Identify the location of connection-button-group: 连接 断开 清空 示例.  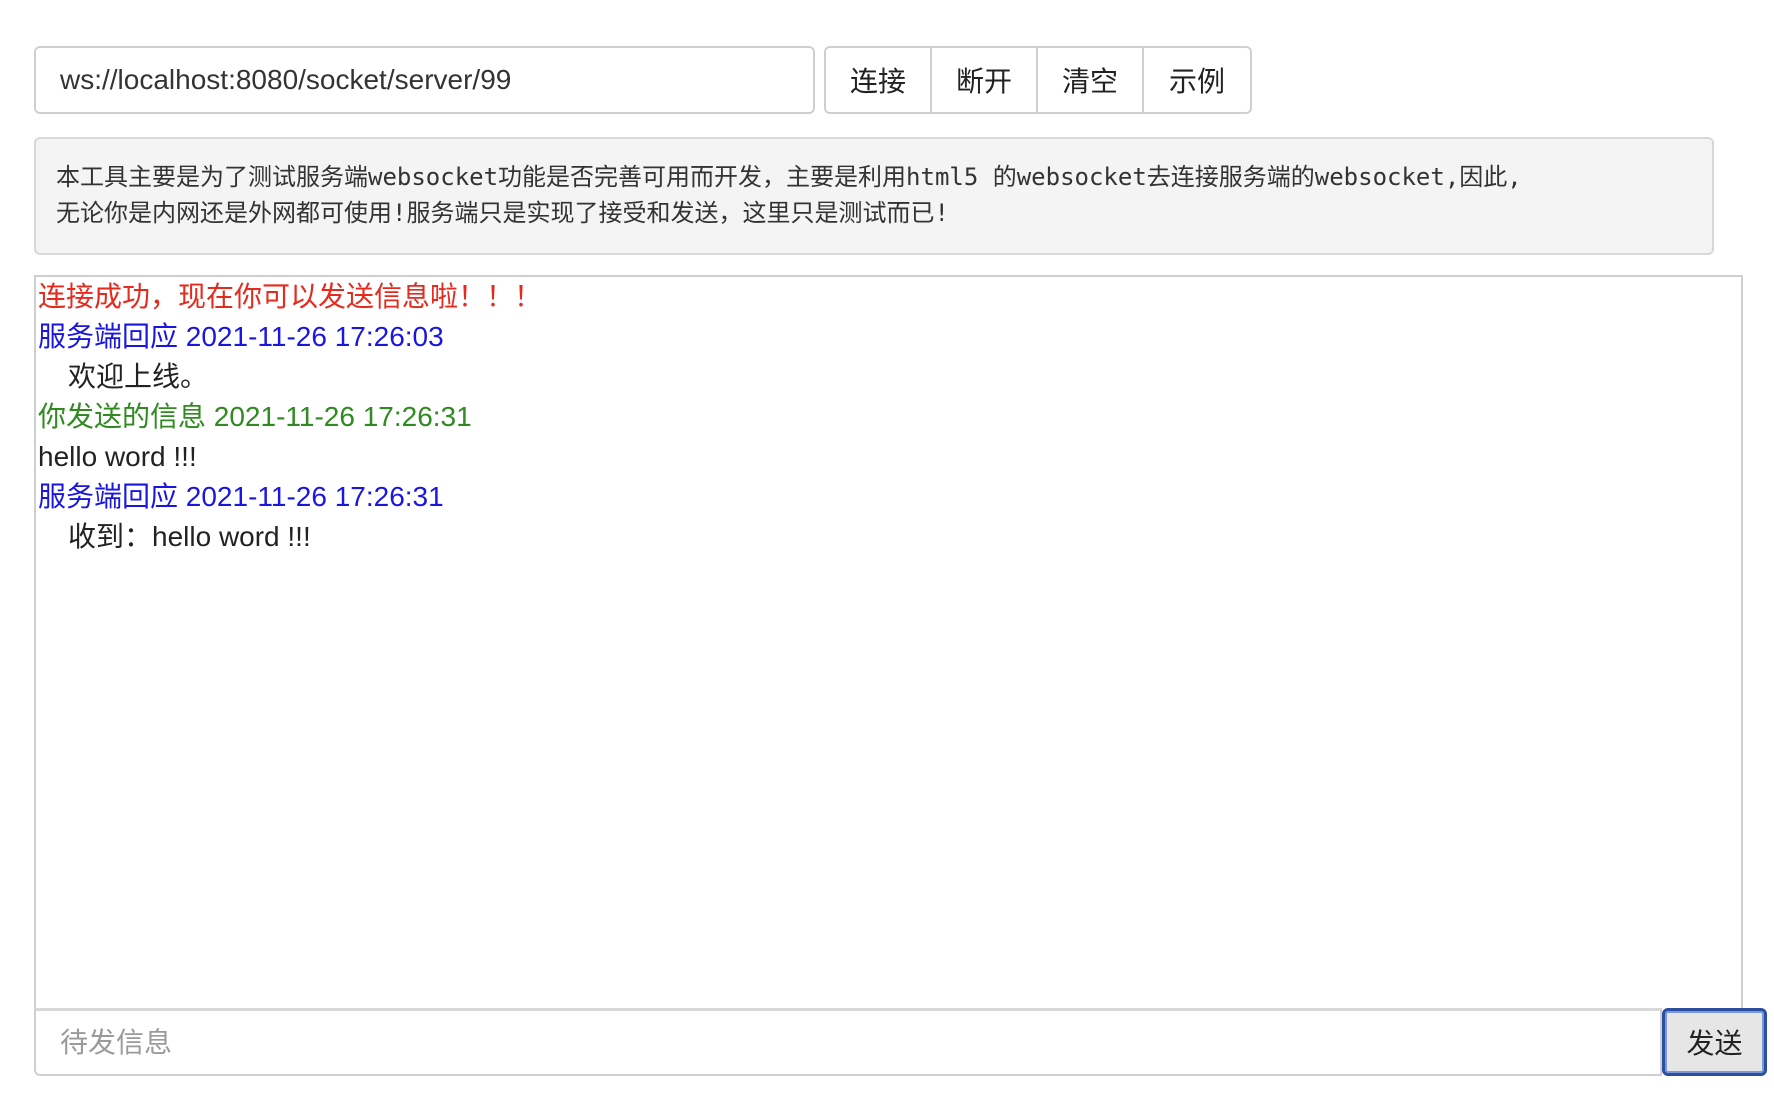
(1038, 80).